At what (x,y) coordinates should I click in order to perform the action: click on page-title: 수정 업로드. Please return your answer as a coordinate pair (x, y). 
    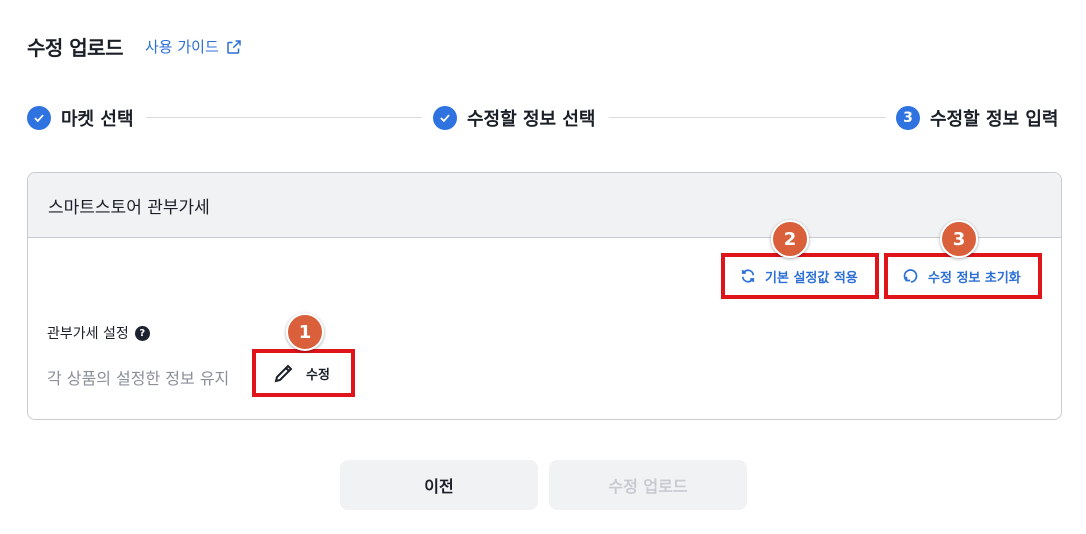
    Looking at the image, I should click on (75, 48).